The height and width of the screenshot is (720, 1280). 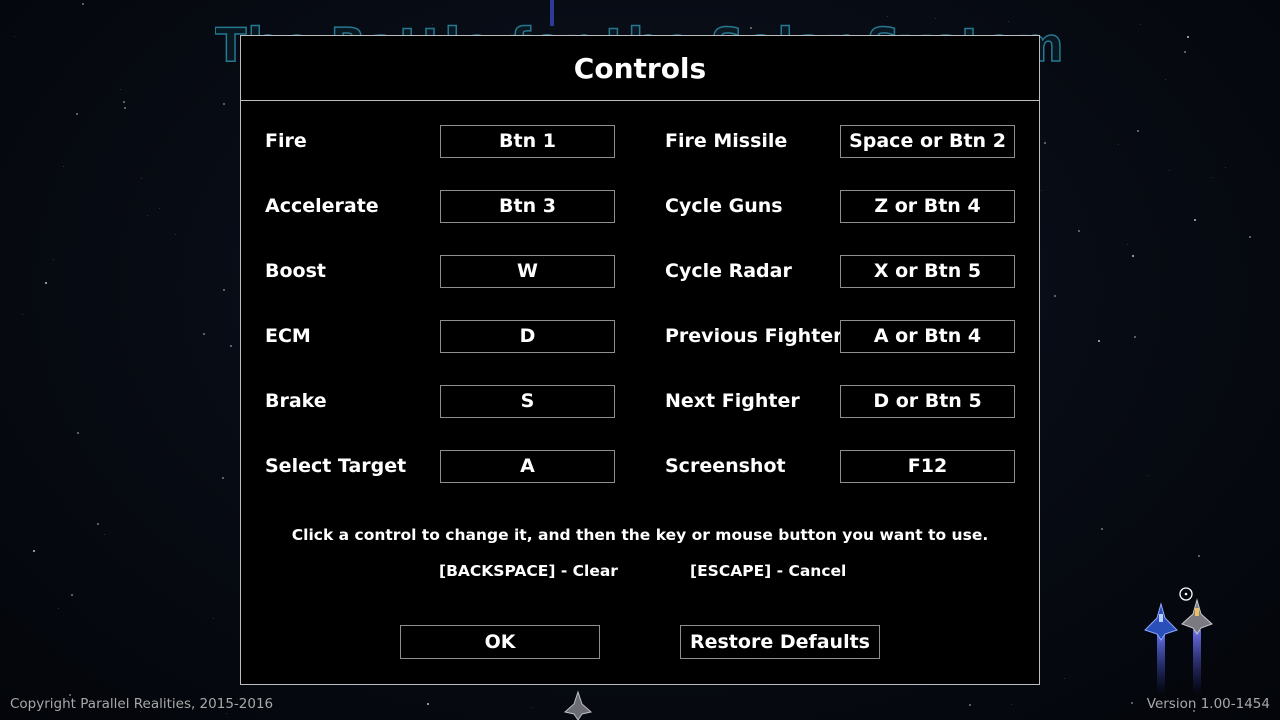 I want to click on player-ship-icon, so click(x=578, y=705).